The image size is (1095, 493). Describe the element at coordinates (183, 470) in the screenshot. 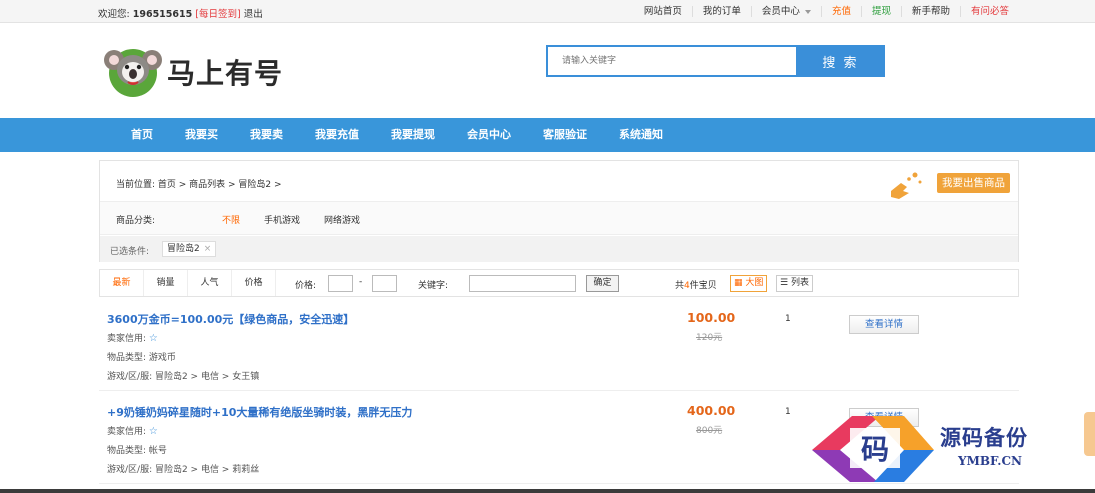

I see `product-region: 游戏/区/服: 冒险岛2 > 电信 > 莉莉丝` at that location.